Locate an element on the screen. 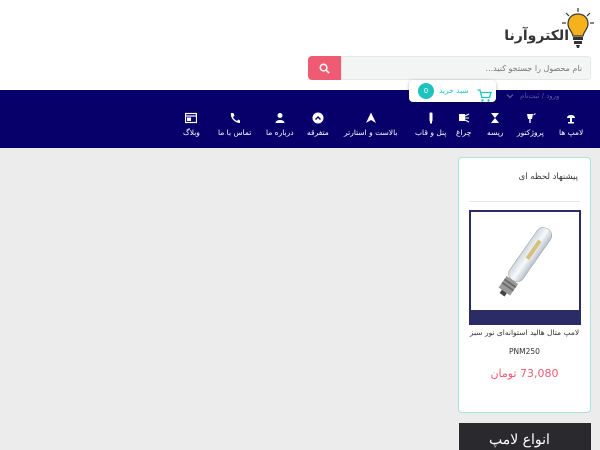 The width and height of the screenshot is (600, 450). product-image is located at coordinates (525, 267).